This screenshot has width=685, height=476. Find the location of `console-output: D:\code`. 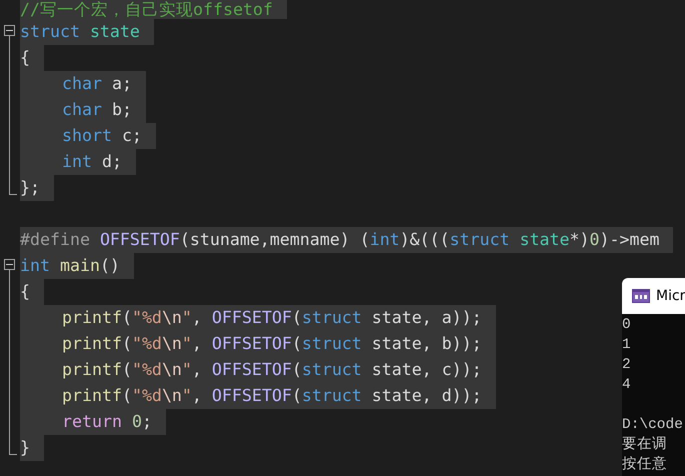

console-output: D:\code is located at coordinates (652, 425).